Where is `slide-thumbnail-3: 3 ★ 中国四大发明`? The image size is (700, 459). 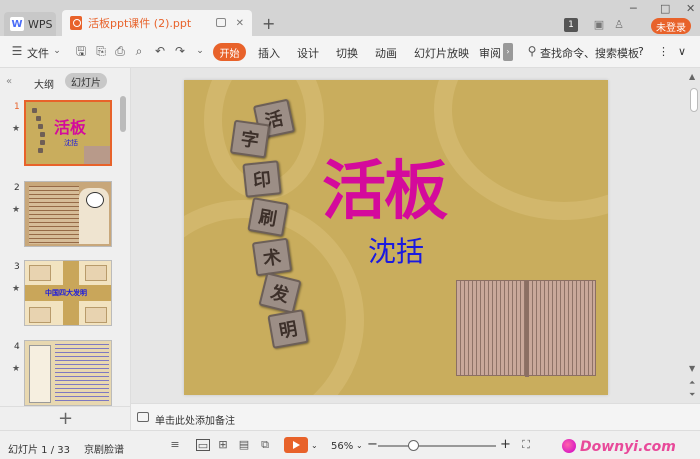 slide-thumbnail-3: 3 ★ 中国四大发明 is located at coordinates (60, 296).